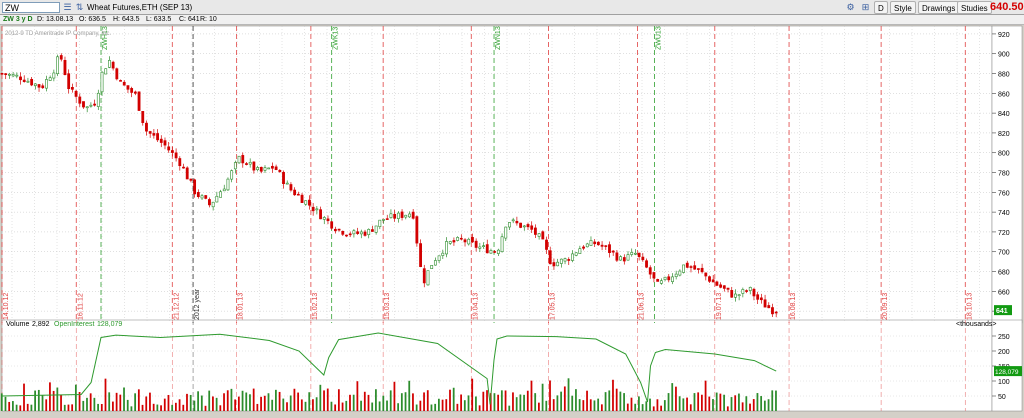  I want to click on date-marker-label: 16.11.12, so click(80, 306).